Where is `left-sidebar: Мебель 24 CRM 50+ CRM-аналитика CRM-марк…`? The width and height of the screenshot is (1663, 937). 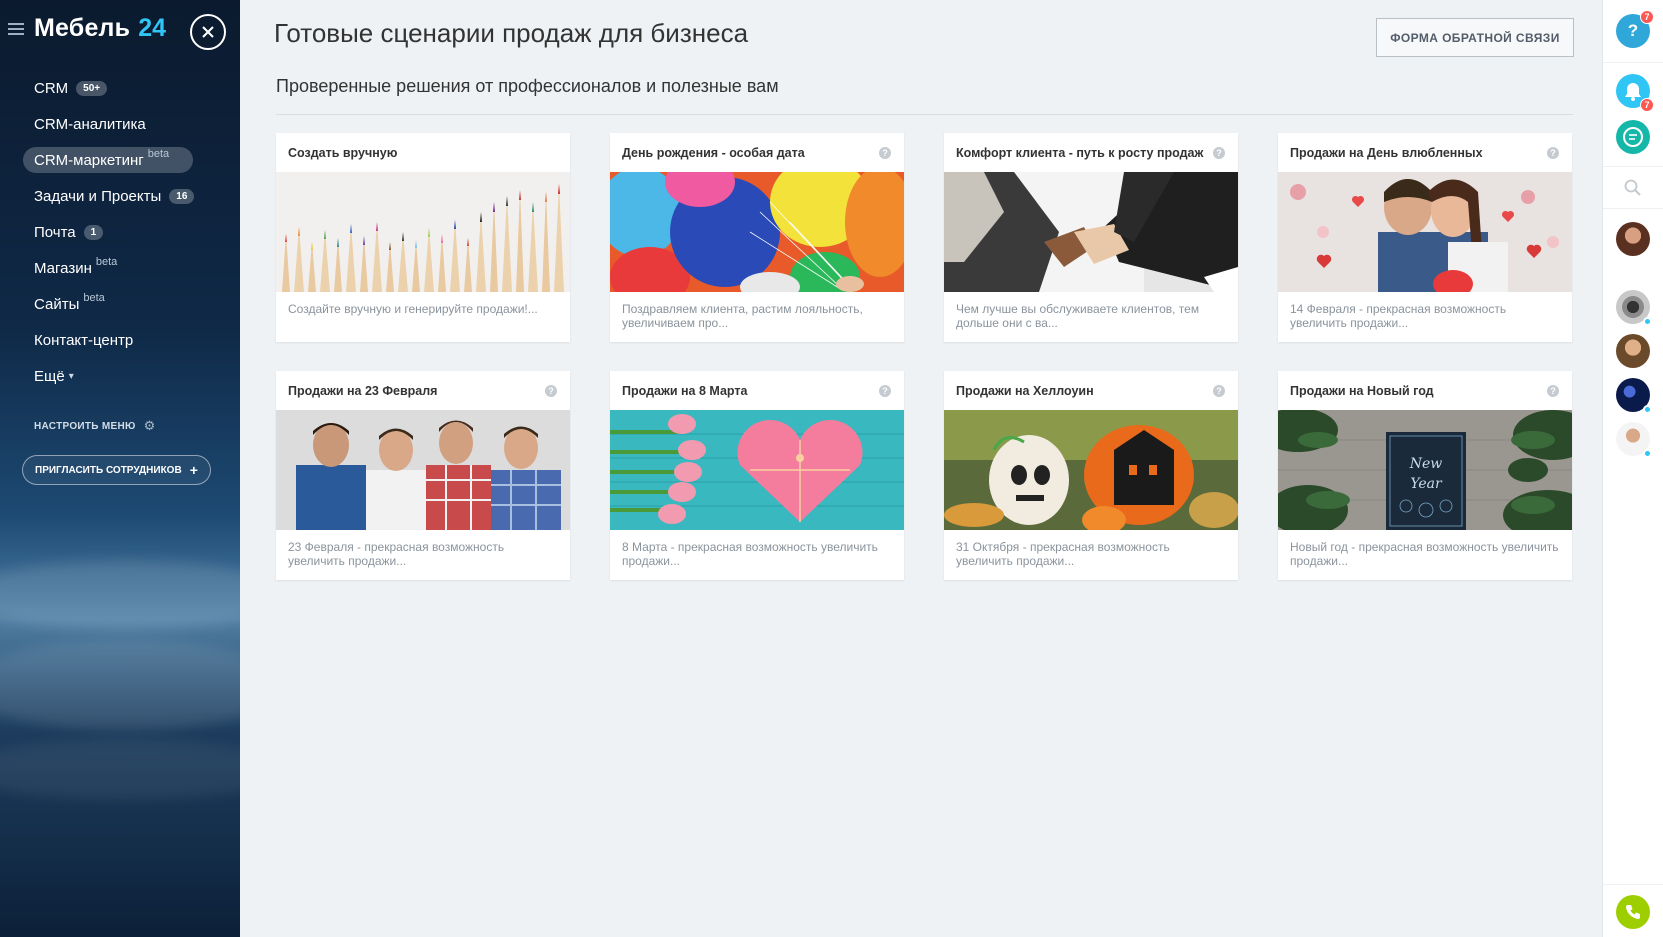 left-sidebar: Мебель 24 CRM 50+ CRM-аналитика CRM-марк… is located at coordinates (120, 468).